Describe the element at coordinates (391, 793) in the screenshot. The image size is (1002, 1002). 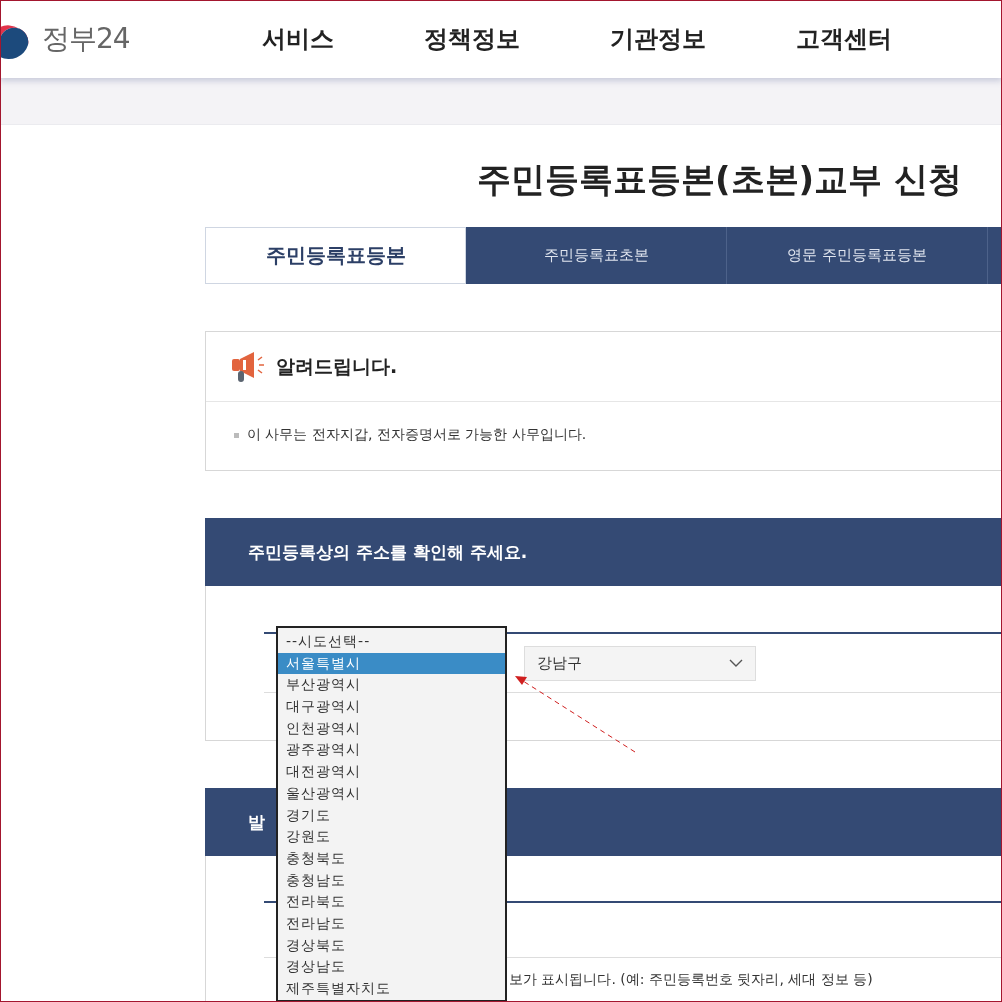
I see `dropdown-option: 울산광역시` at that location.